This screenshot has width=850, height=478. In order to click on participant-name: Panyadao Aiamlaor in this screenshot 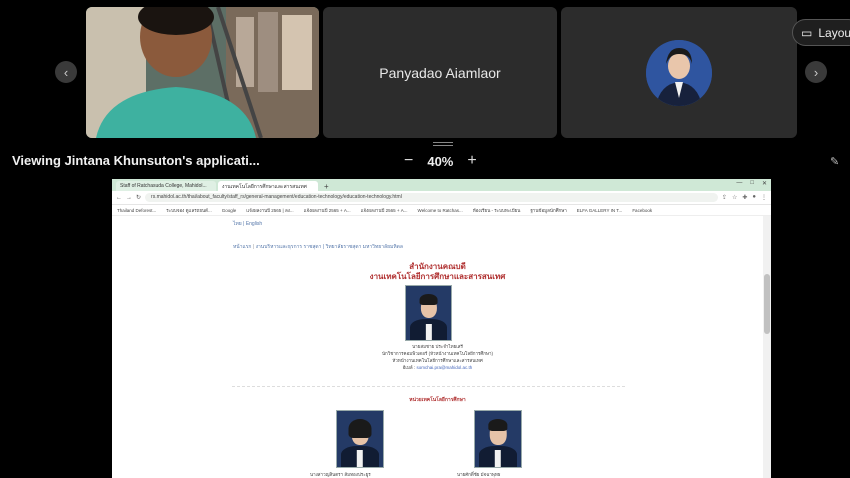, I will do `click(440, 72)`.